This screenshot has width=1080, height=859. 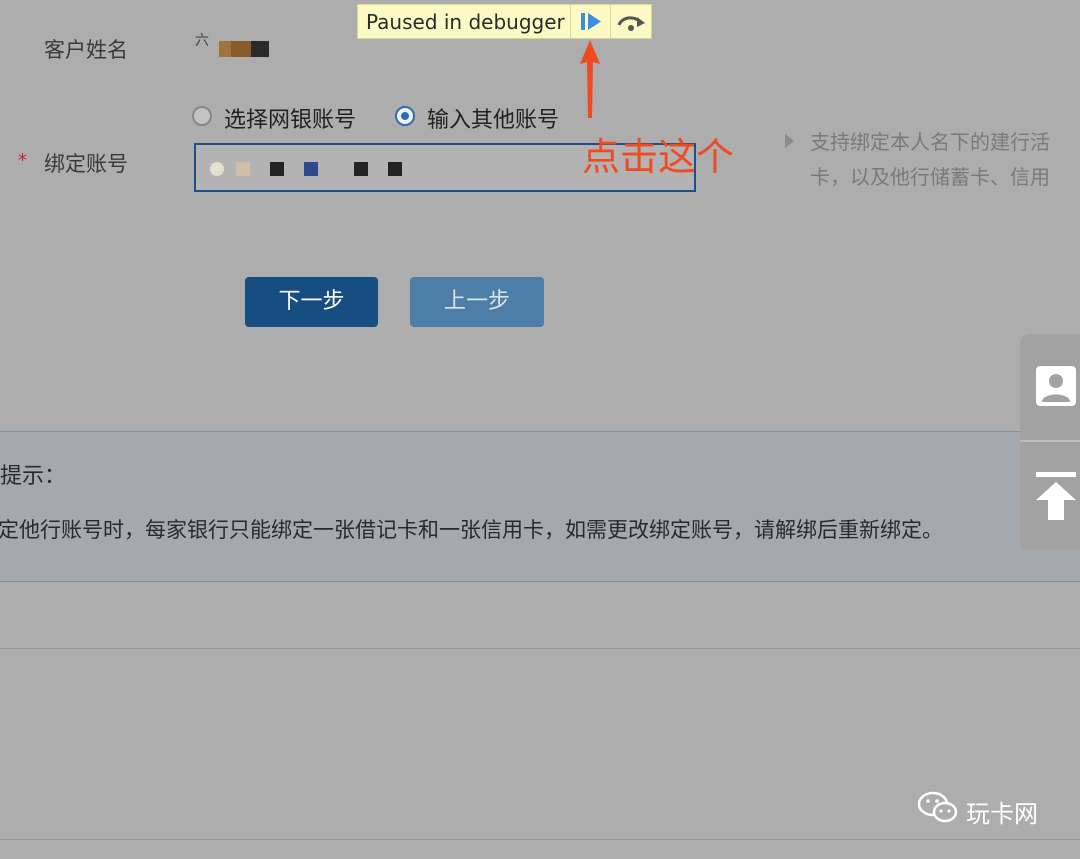 I want to click on wechat-icon, so click(x=937, y=808).